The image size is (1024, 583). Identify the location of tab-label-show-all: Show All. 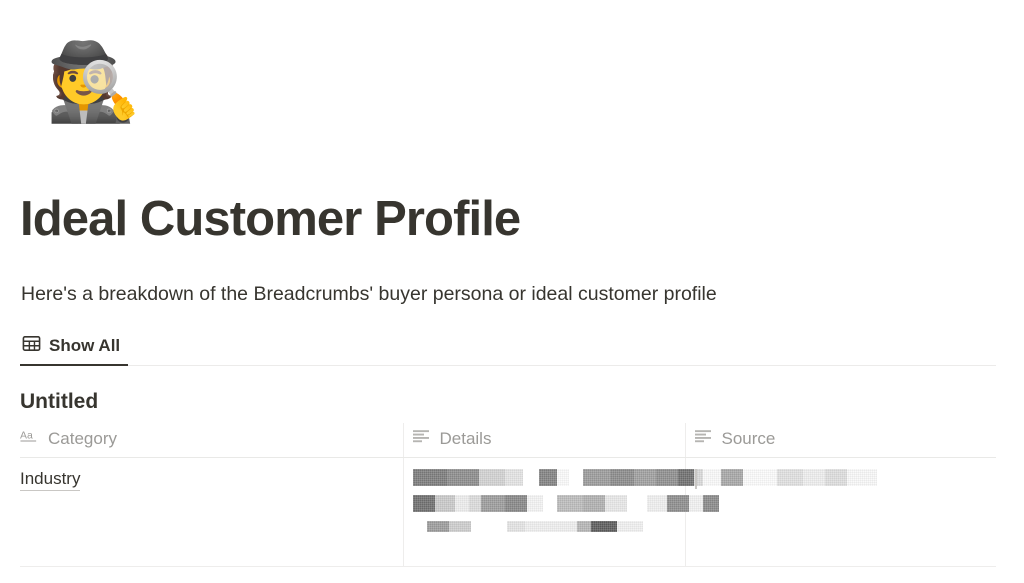
(85, 345).